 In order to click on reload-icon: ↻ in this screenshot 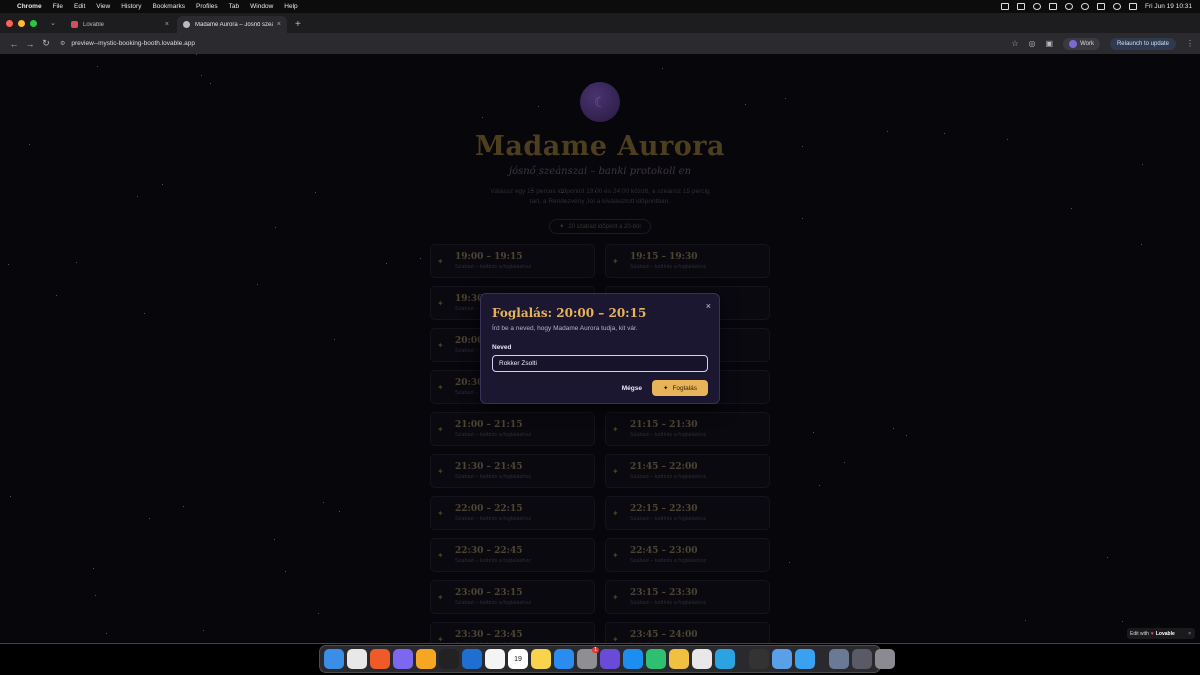, I will do `click(46, 43)`.